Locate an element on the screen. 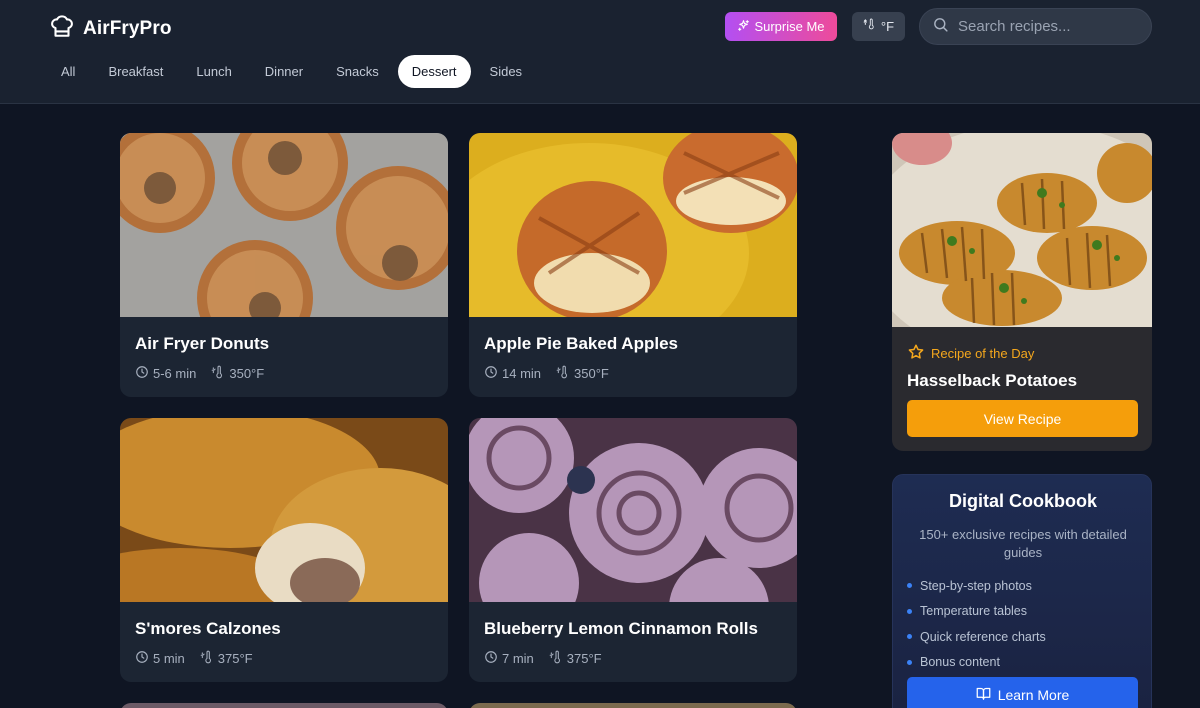  cook-time: 14 min is located at coordinates (522, 373).